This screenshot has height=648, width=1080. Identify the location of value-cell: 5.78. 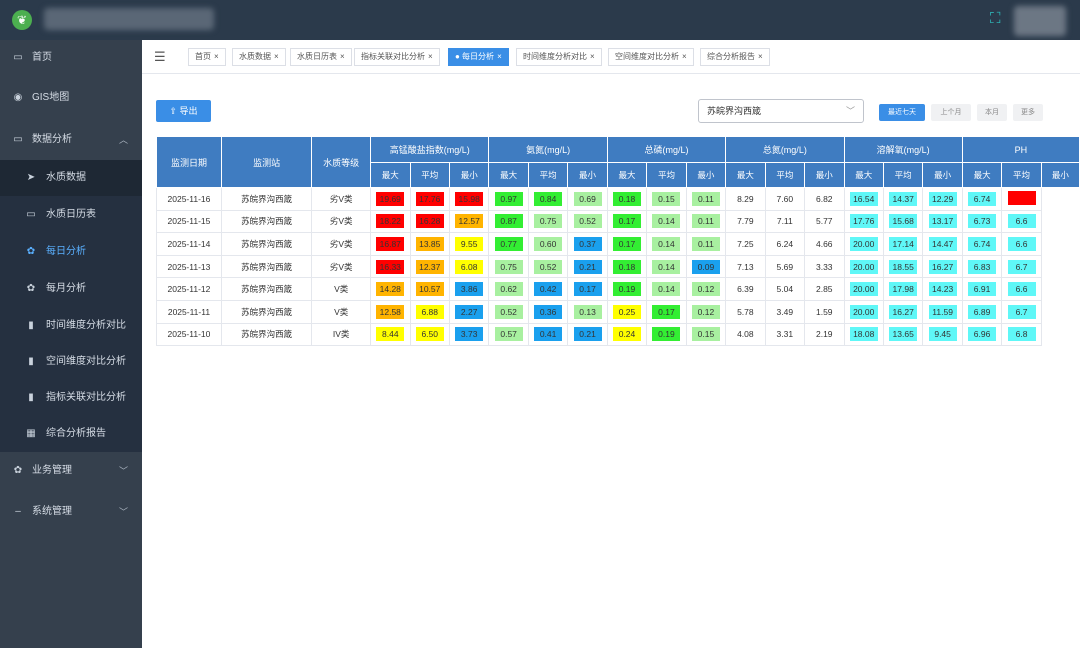
(745, 311).